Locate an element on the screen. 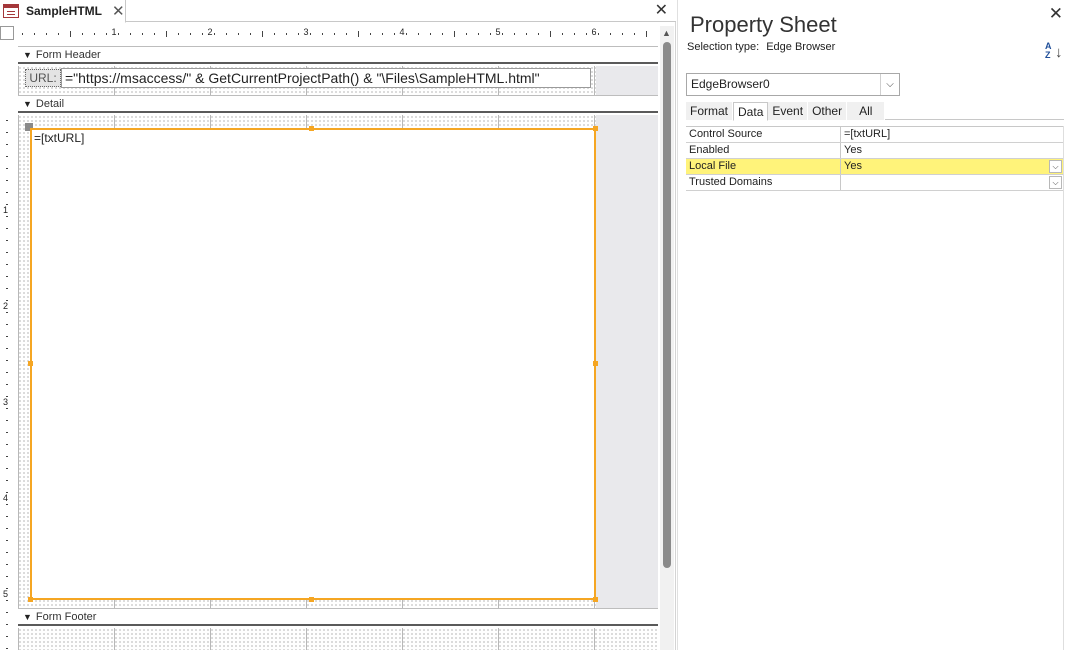 Image resolution: width=1071 pixels, height=650 pixels. vertical-ruler: 1 2 3 4 5 is located at coordinates (7, 347).